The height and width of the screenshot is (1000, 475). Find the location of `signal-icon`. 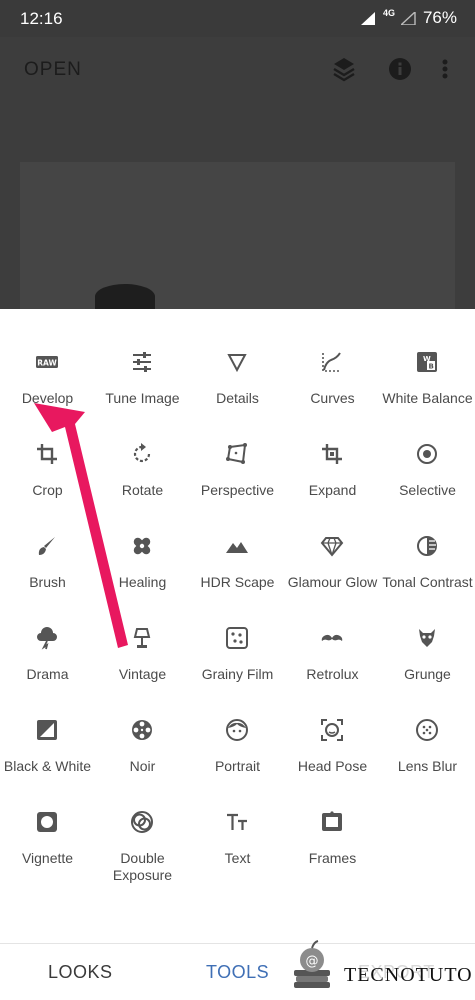

signal-icon is located at coordinates (367, 18).